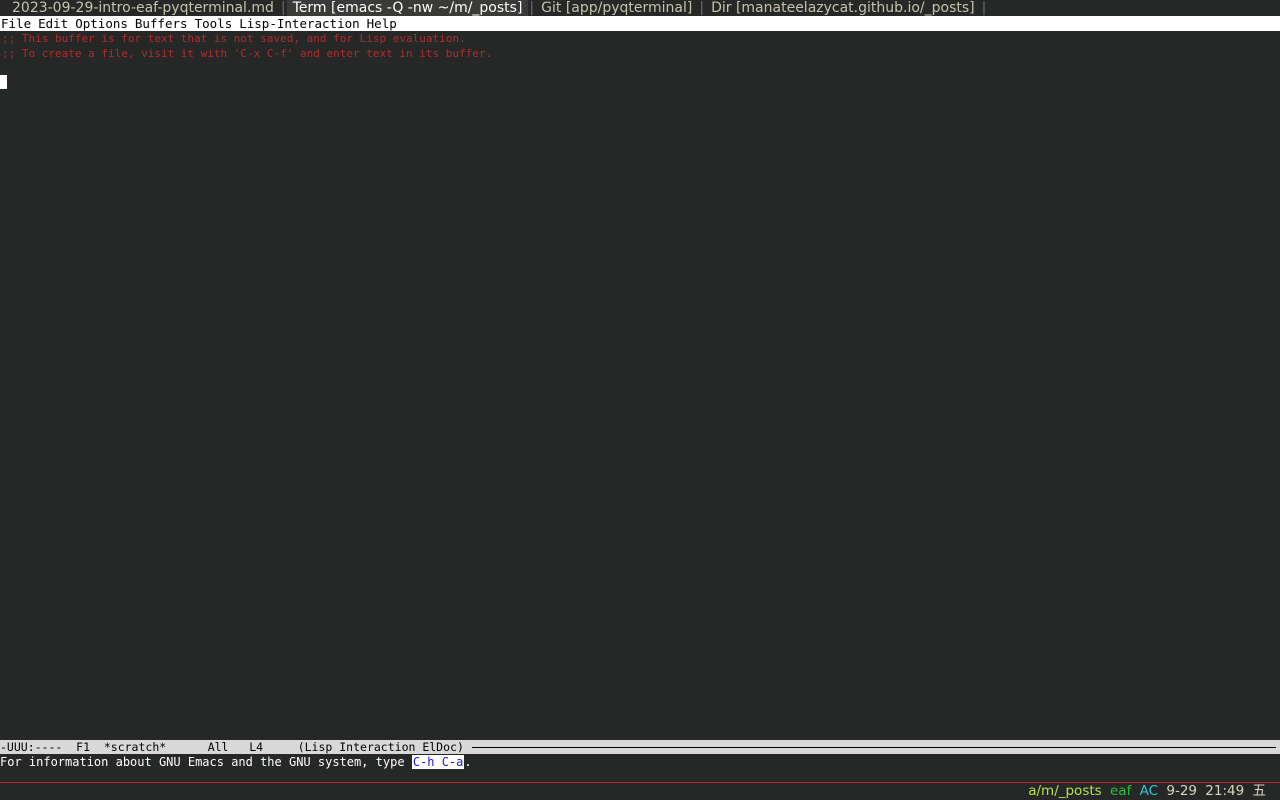  Describe the element at coordinates (101, 23) in the screenshot. I see `menu-options: Options` at that location.